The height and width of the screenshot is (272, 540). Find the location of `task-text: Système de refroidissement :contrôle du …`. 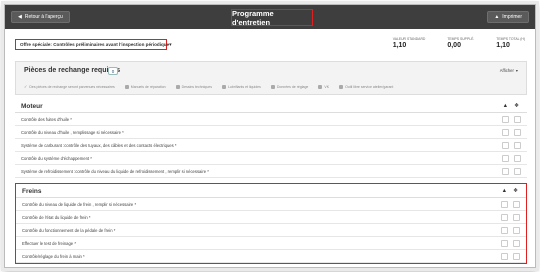

task-text: Système de refroidissement :contrôle du … is located at coordinates (115, 171).